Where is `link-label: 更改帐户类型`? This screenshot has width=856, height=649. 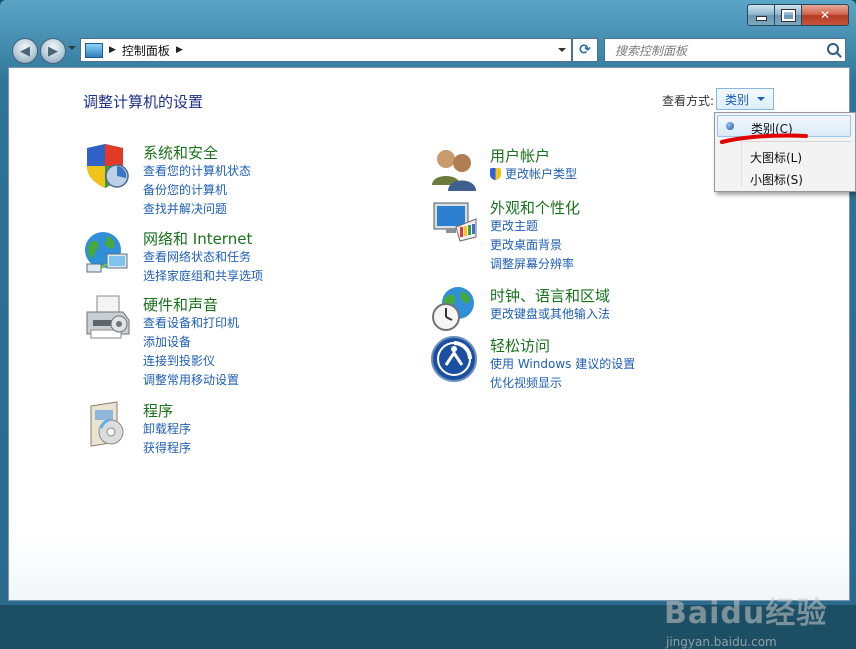 link-label: 更改帐户类型 is located at coordinates (541, 174).